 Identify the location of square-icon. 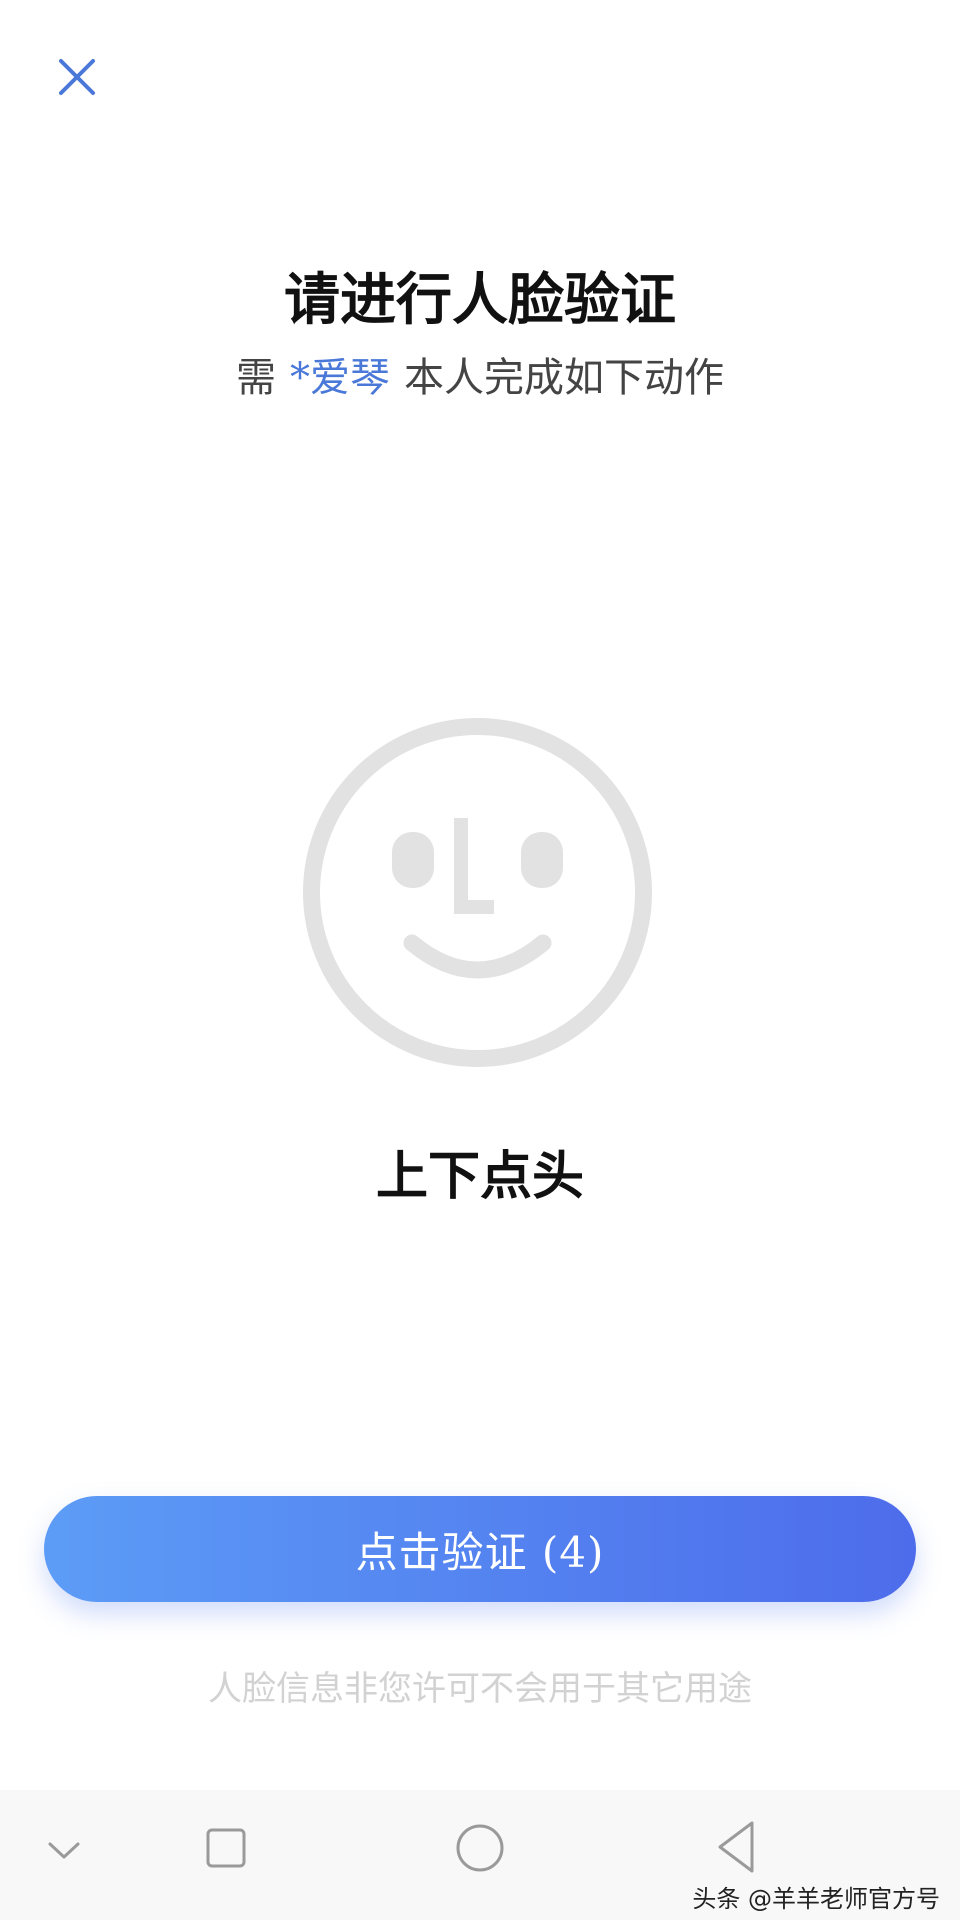
(226, 1848).